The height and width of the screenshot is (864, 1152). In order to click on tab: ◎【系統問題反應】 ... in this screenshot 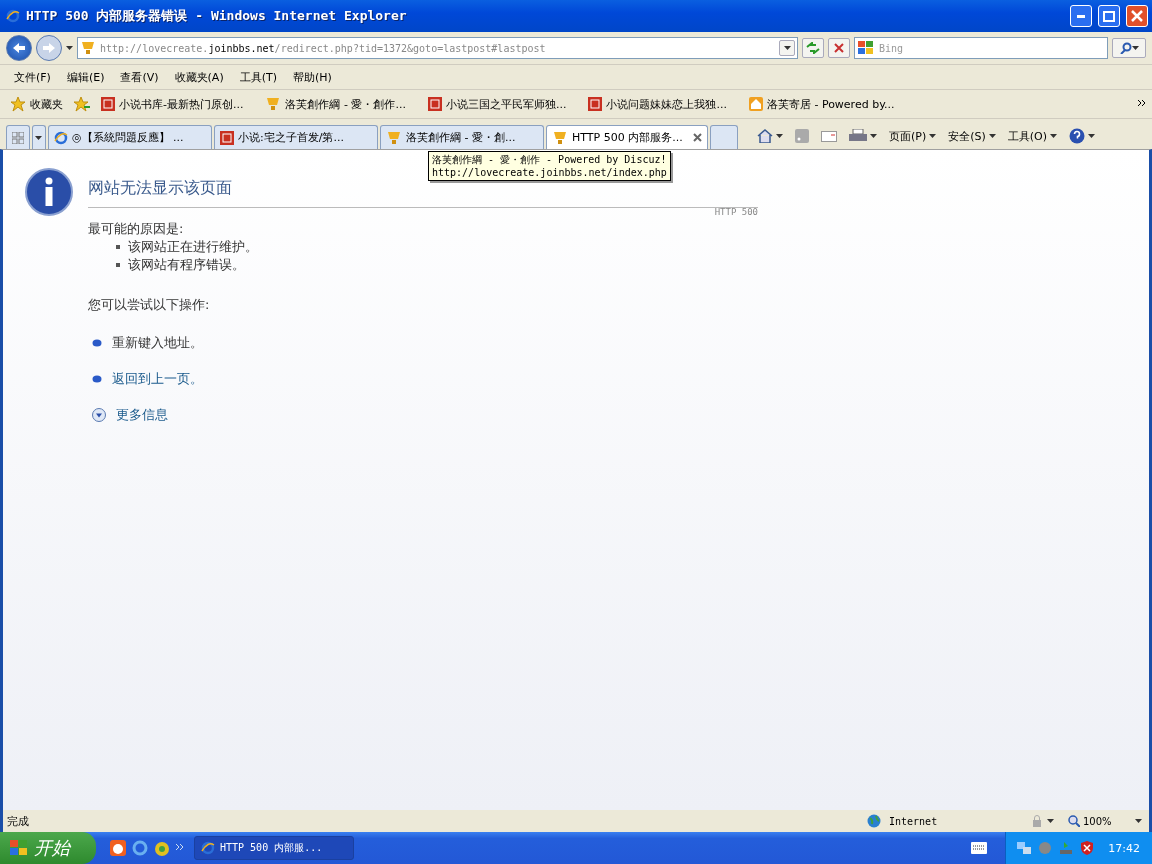, I will do `click(130, 137)`.